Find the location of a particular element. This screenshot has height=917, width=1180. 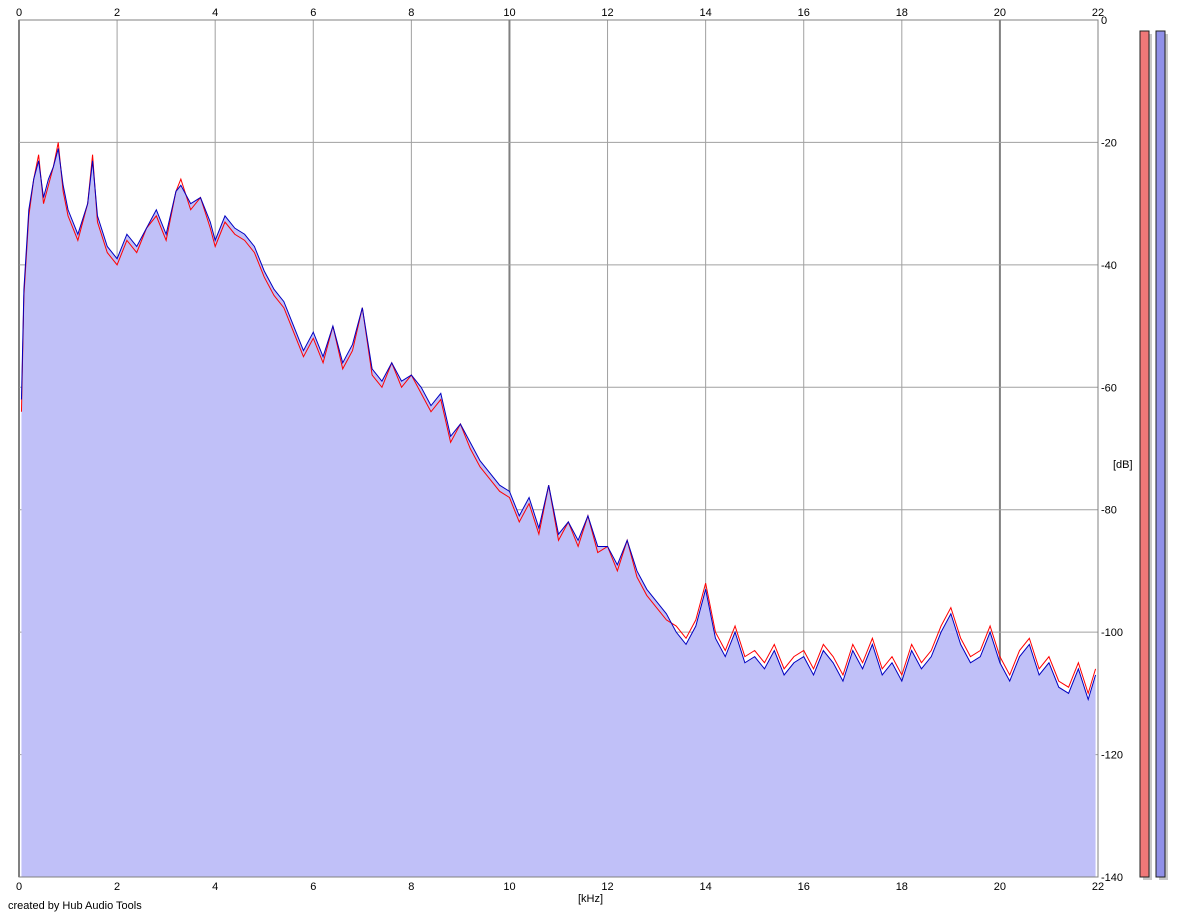

x-axis-label: [kHz] is located at coordinates (590, 899).